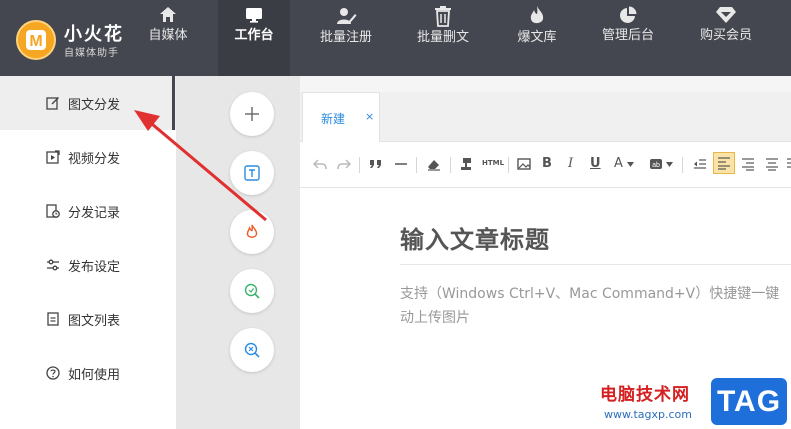 The height and width of the screenshot is (429, 791). I want to click on sidebar-item-distribute-records: 分发记录, so click(88, 211).